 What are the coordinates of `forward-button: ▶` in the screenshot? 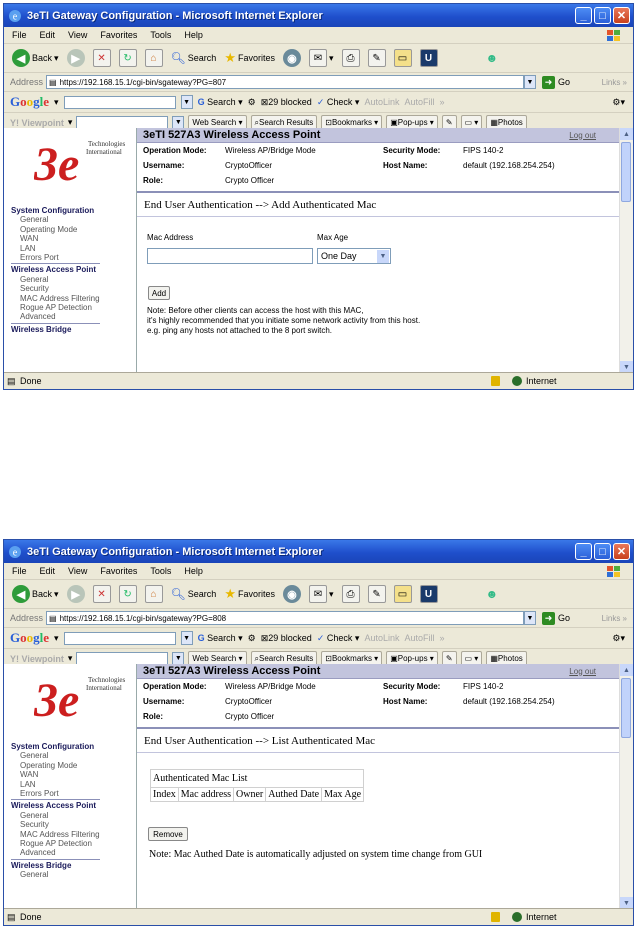 It's located at (76, 594).